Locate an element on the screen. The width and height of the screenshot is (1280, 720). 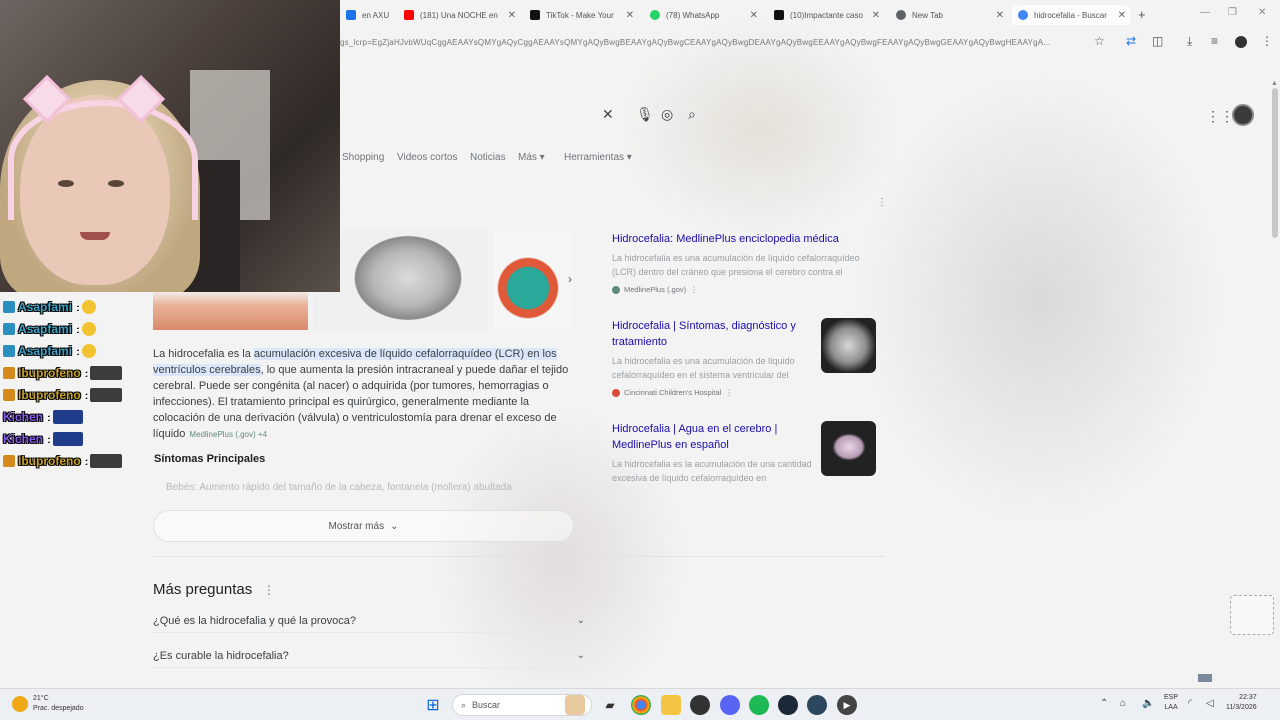
microphone-icon: 🎙 is located at coordinates (645, 114).